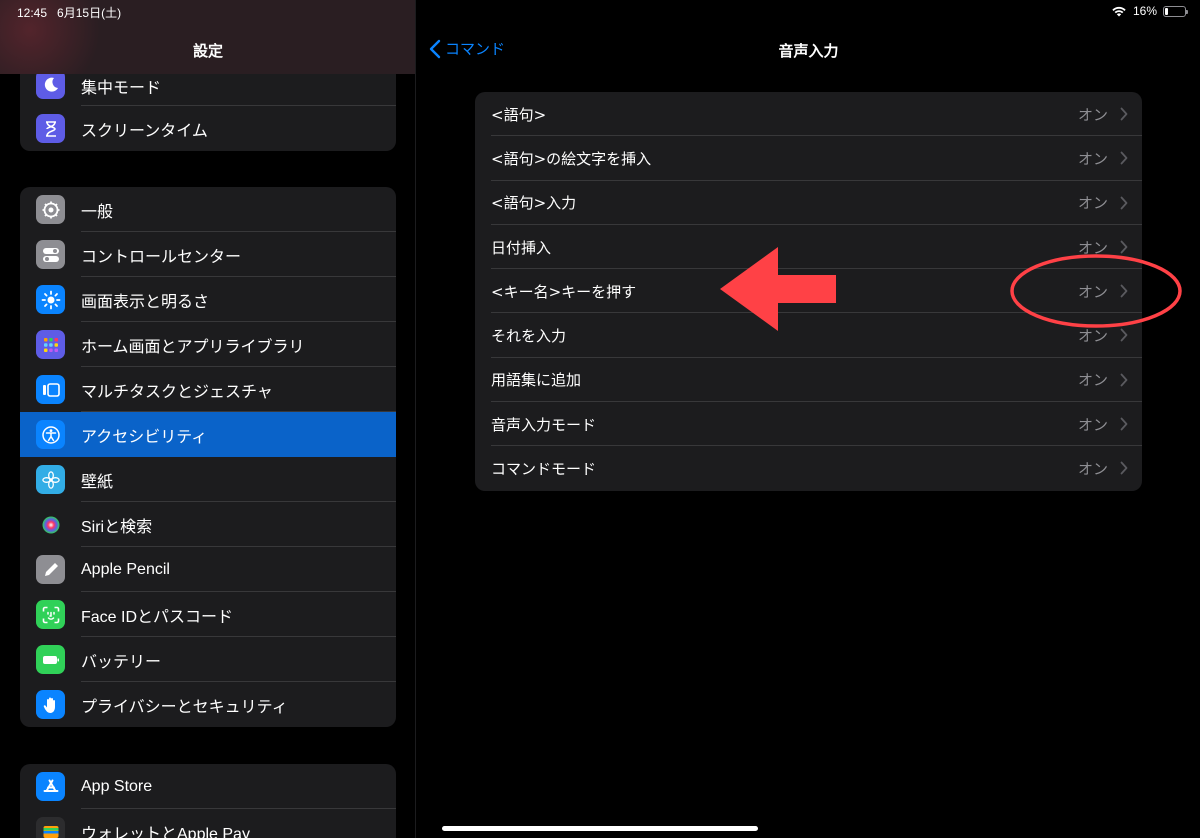 The height and width of the screenshot is (838, 1200). Describe the element at coordinates (121, 88) in the screenshot. I see `sidebar-item-label: 集中モード` at that location.